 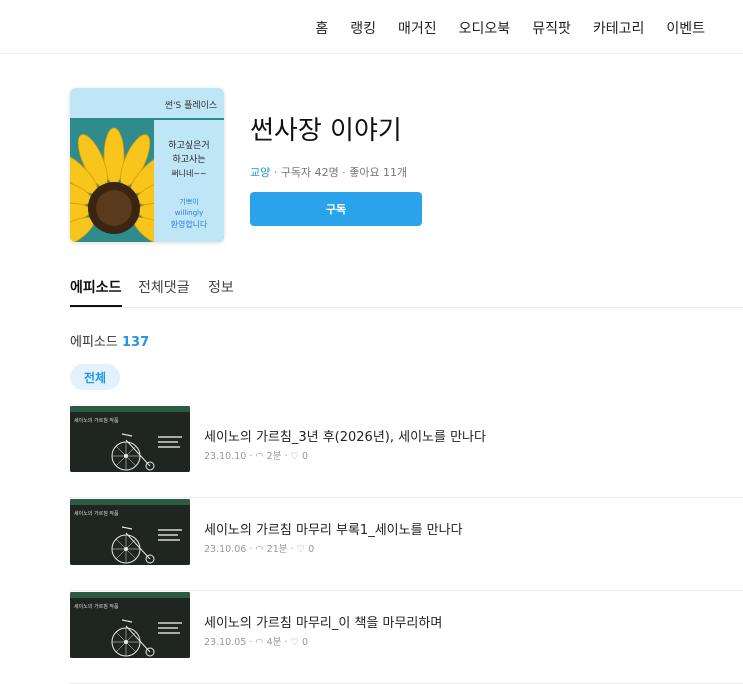 What do you see at coordinates (619, 28) in the screenshot?
I see `nav-category: 카테고리` at bounding box center [619, 28].